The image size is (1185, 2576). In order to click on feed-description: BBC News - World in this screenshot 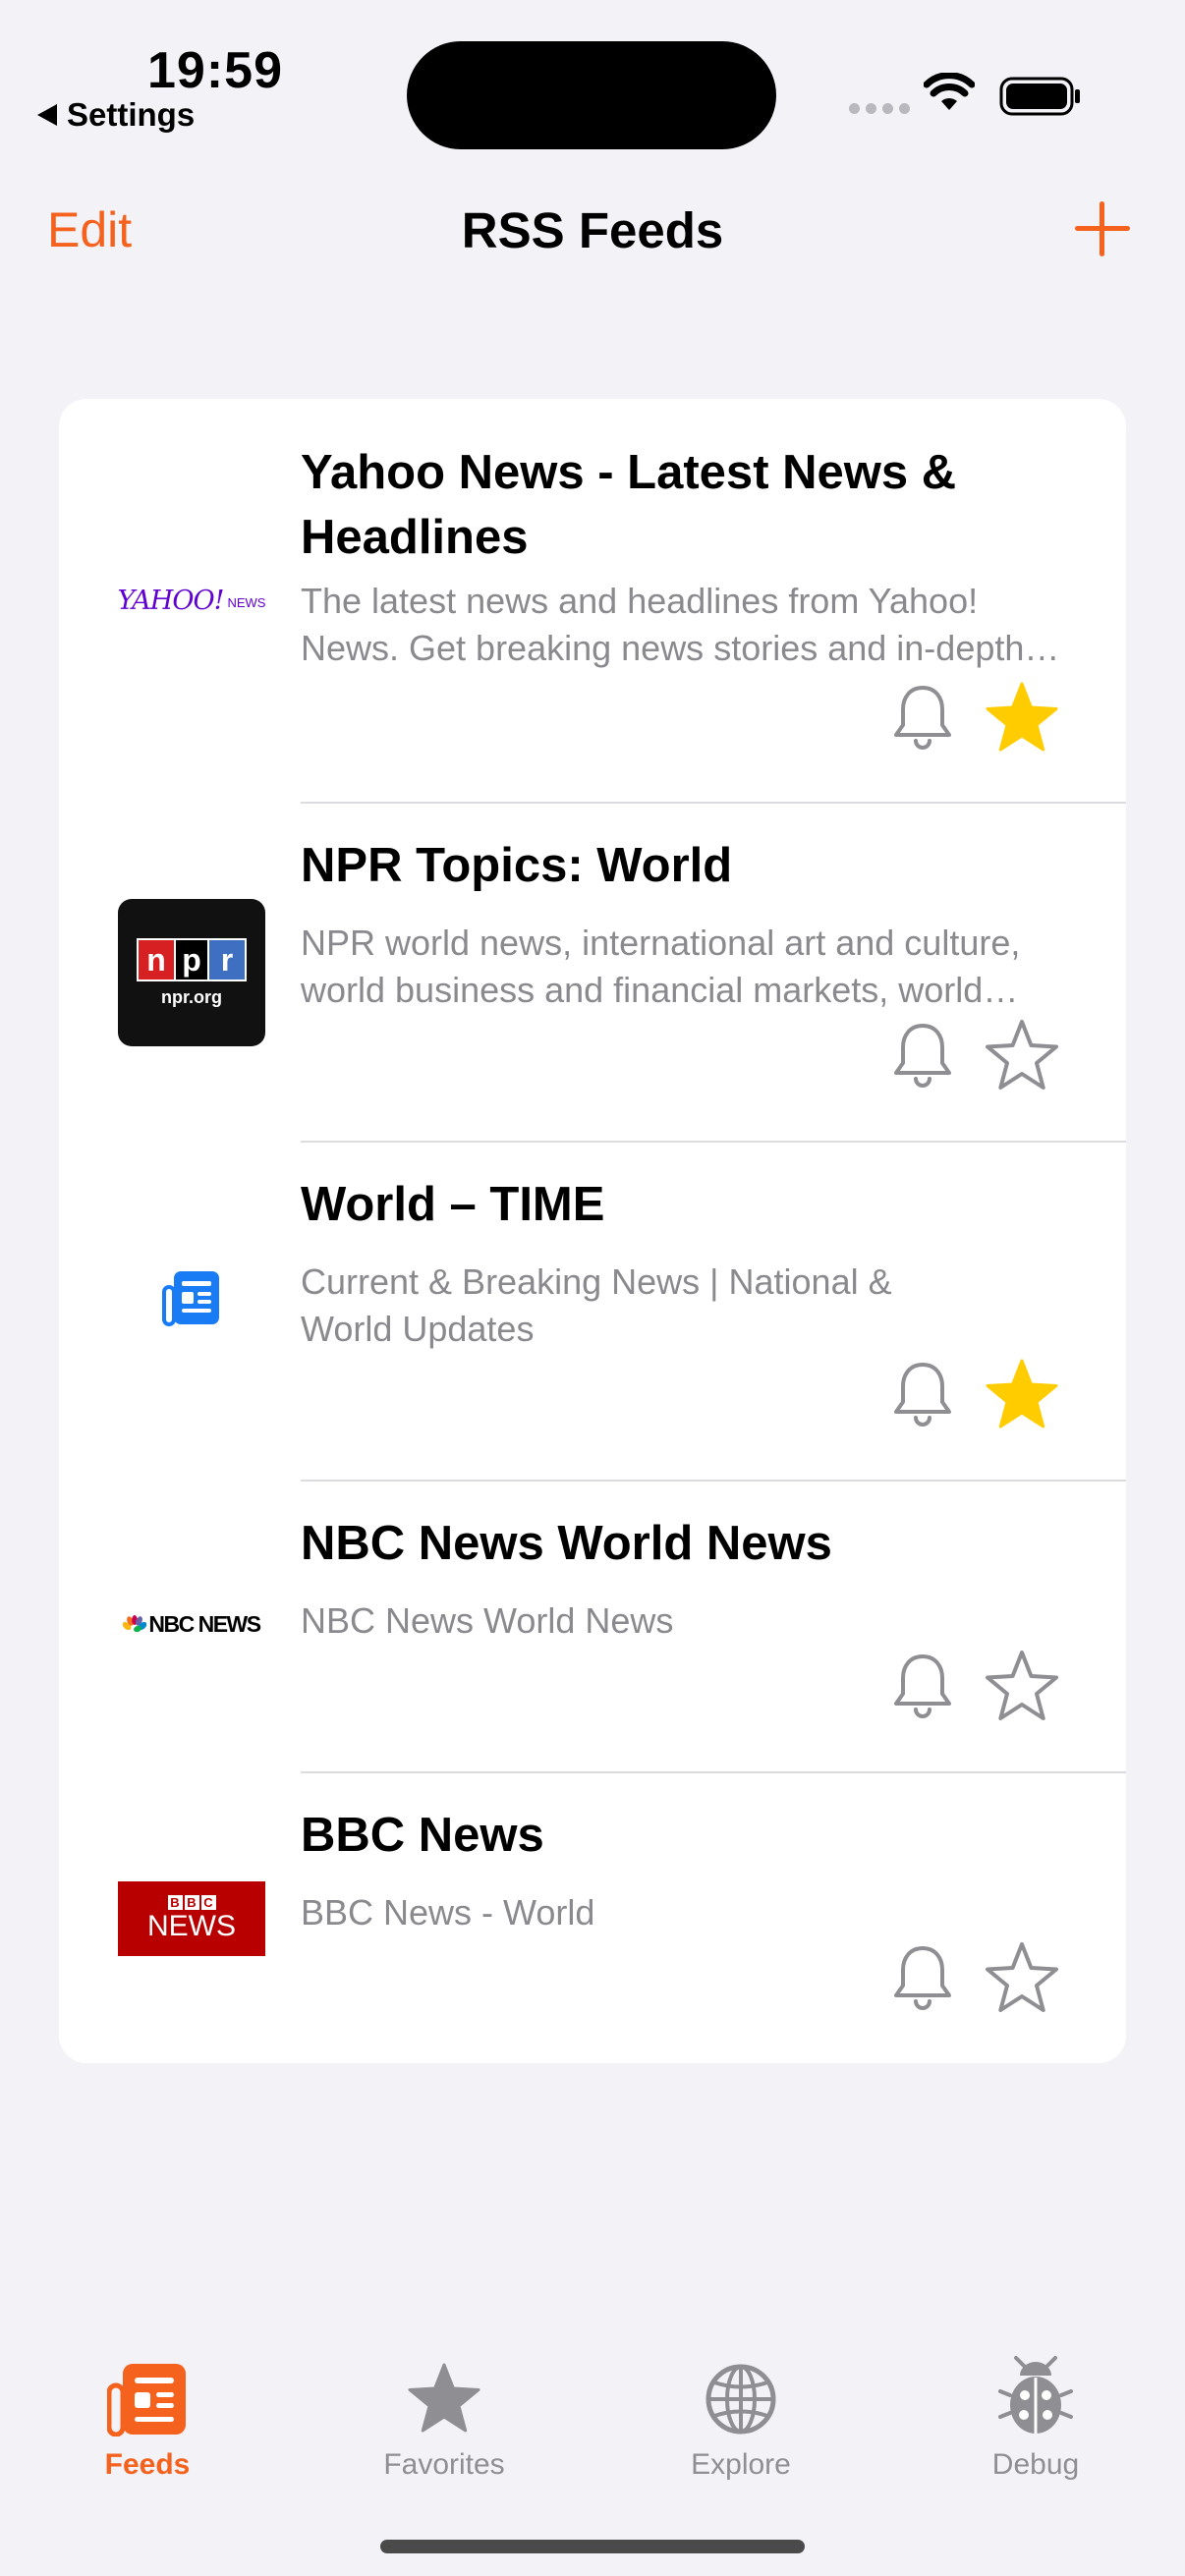, I will do `click(448, 1912)`.